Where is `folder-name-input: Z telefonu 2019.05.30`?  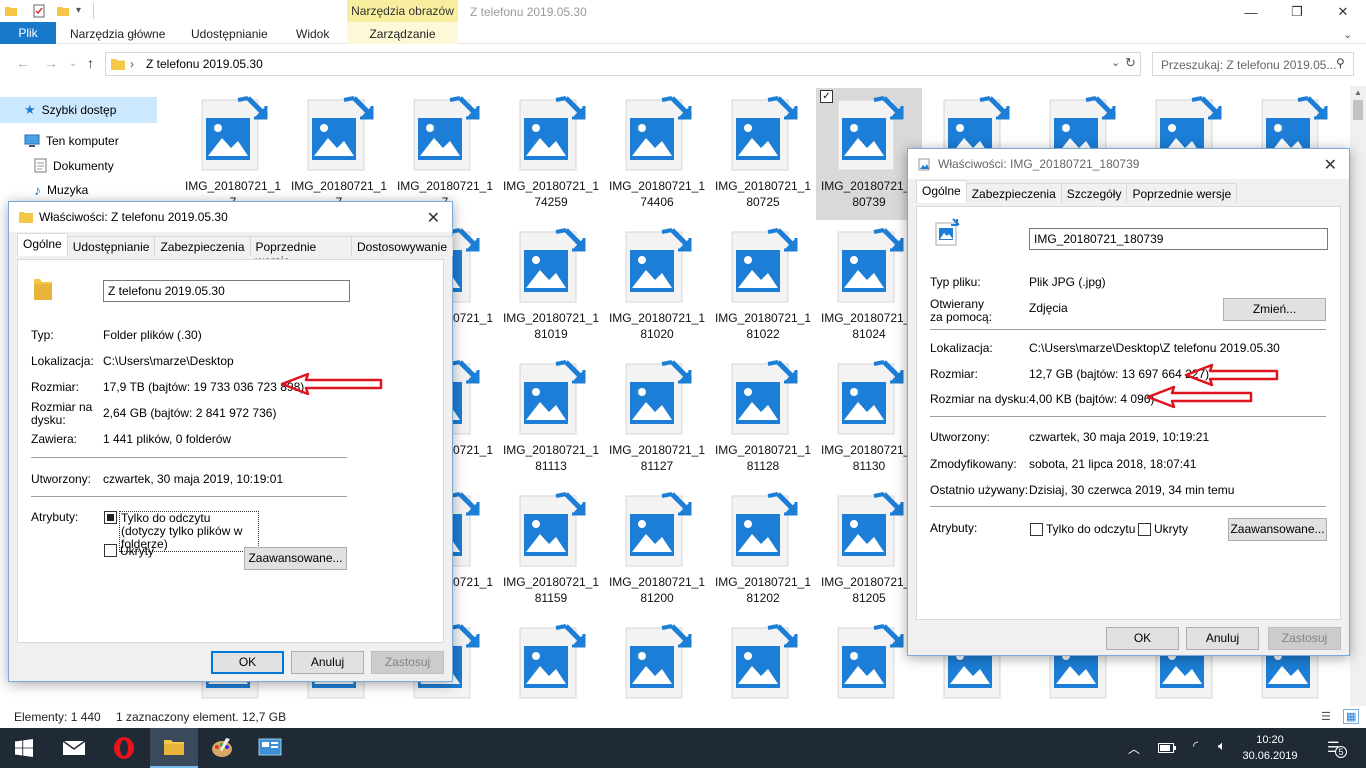
folder-name-input: Z telefonu 2019.05.30 is located at coordinates (226, 291).